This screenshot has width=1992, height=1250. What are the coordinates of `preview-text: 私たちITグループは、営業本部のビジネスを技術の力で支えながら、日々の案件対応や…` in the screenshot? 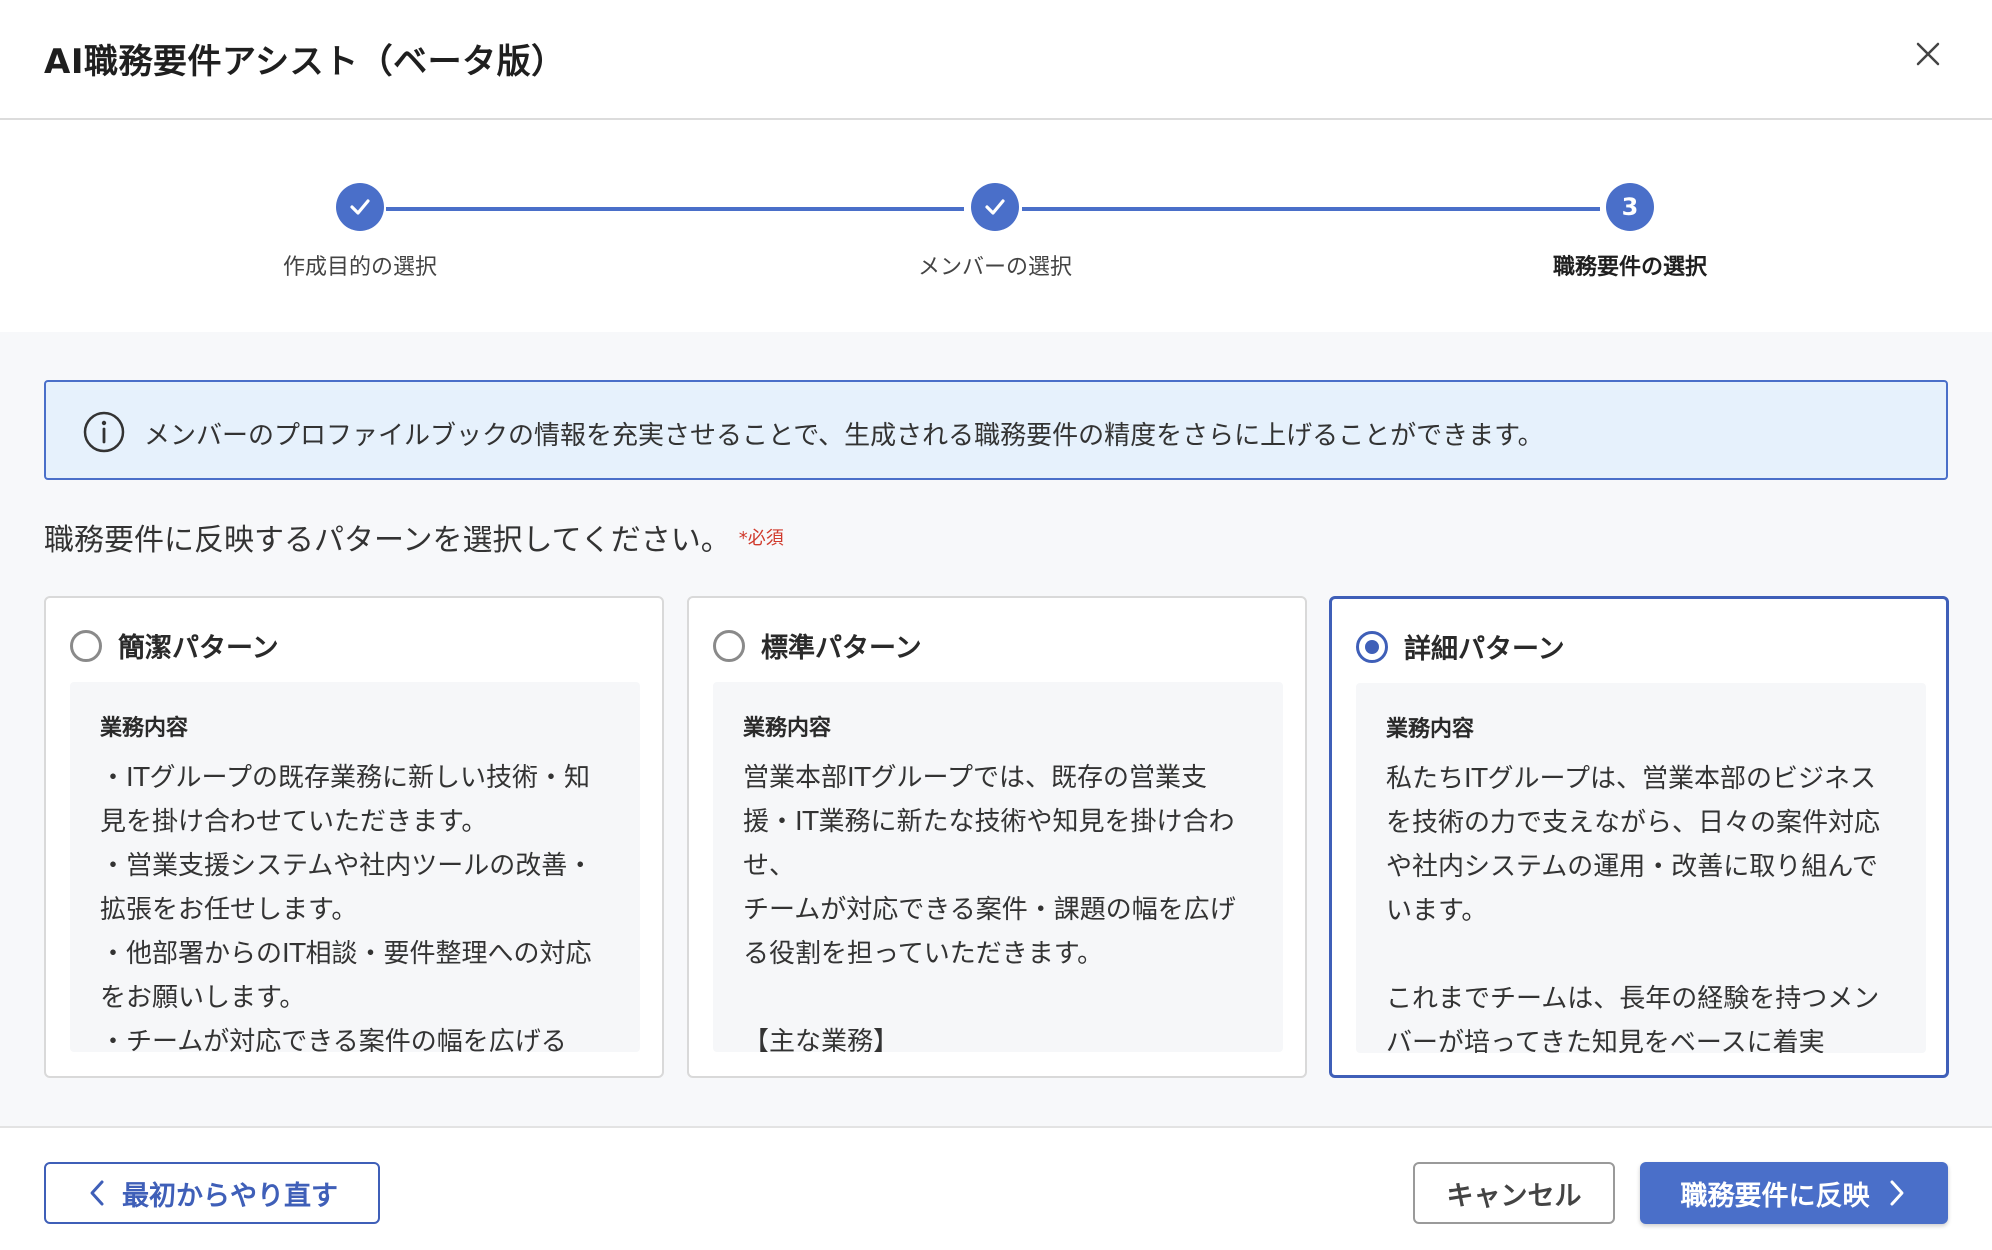 It's located at (1633, 908).